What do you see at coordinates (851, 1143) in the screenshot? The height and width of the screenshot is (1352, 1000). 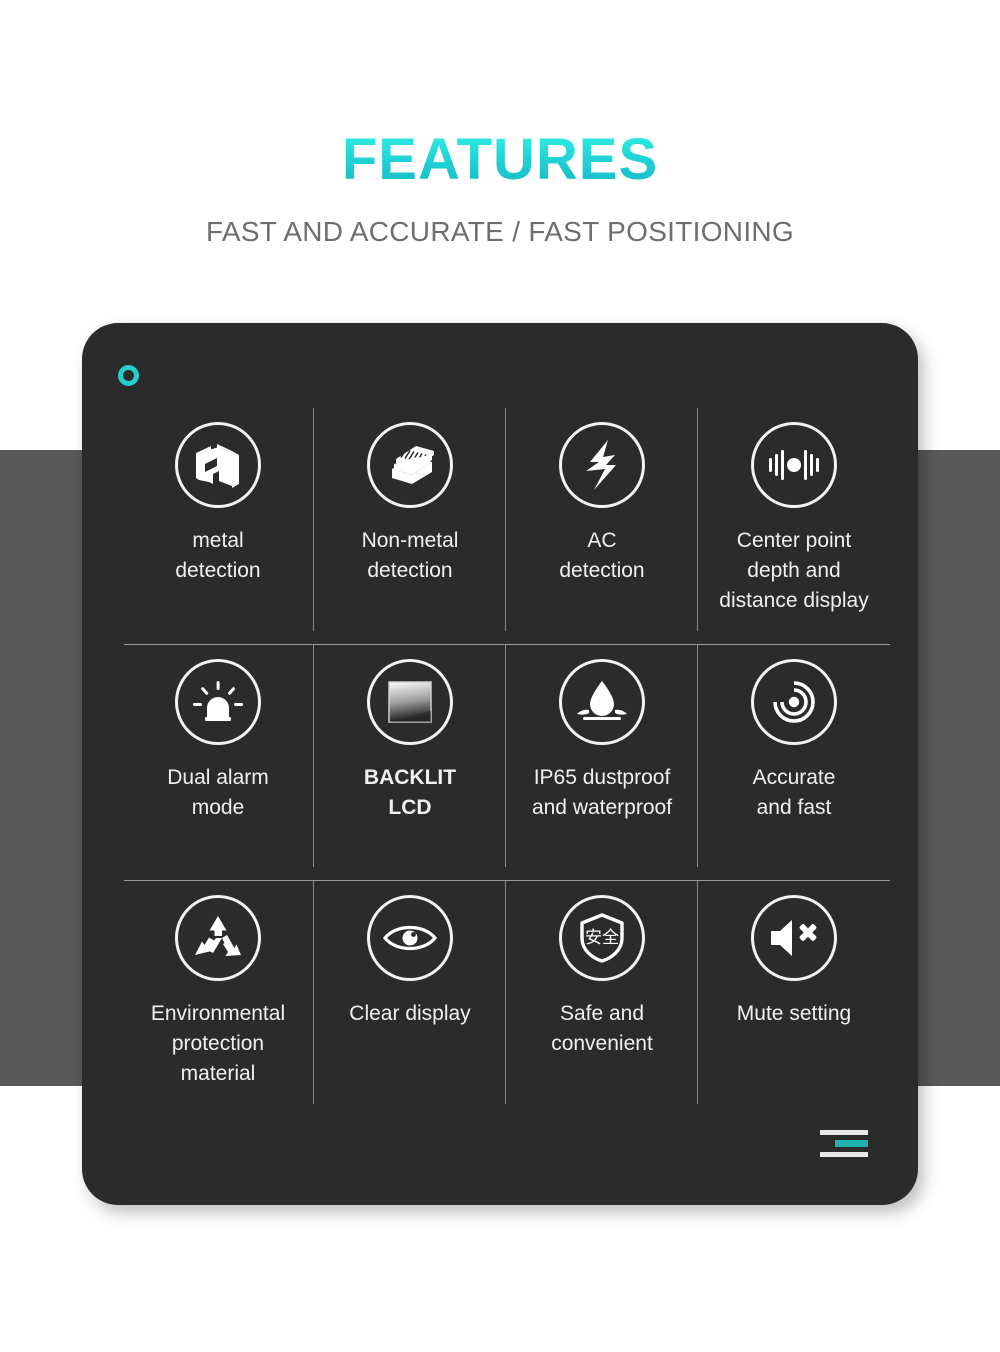 I see `bar-middle-accent` at bounding box center [851, 1143].